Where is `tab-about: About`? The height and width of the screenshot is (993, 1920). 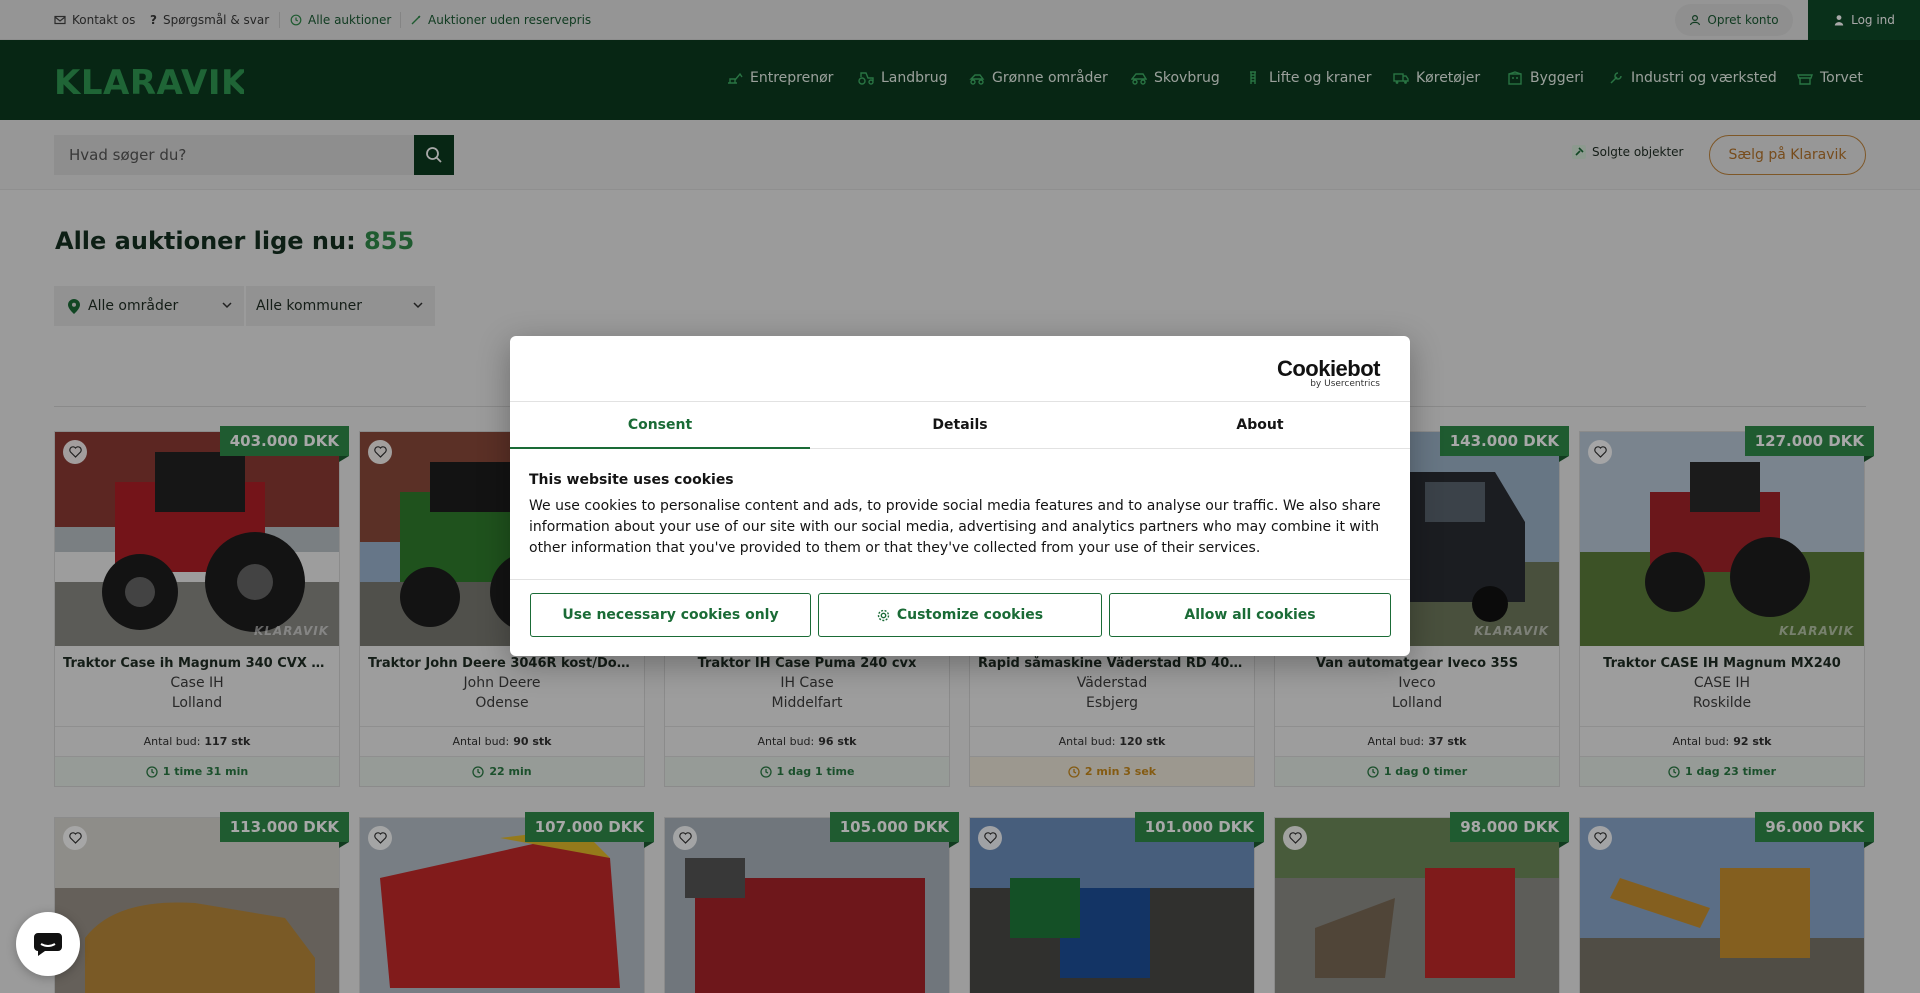 tab-about: About is located at coordinates (1260, 425).